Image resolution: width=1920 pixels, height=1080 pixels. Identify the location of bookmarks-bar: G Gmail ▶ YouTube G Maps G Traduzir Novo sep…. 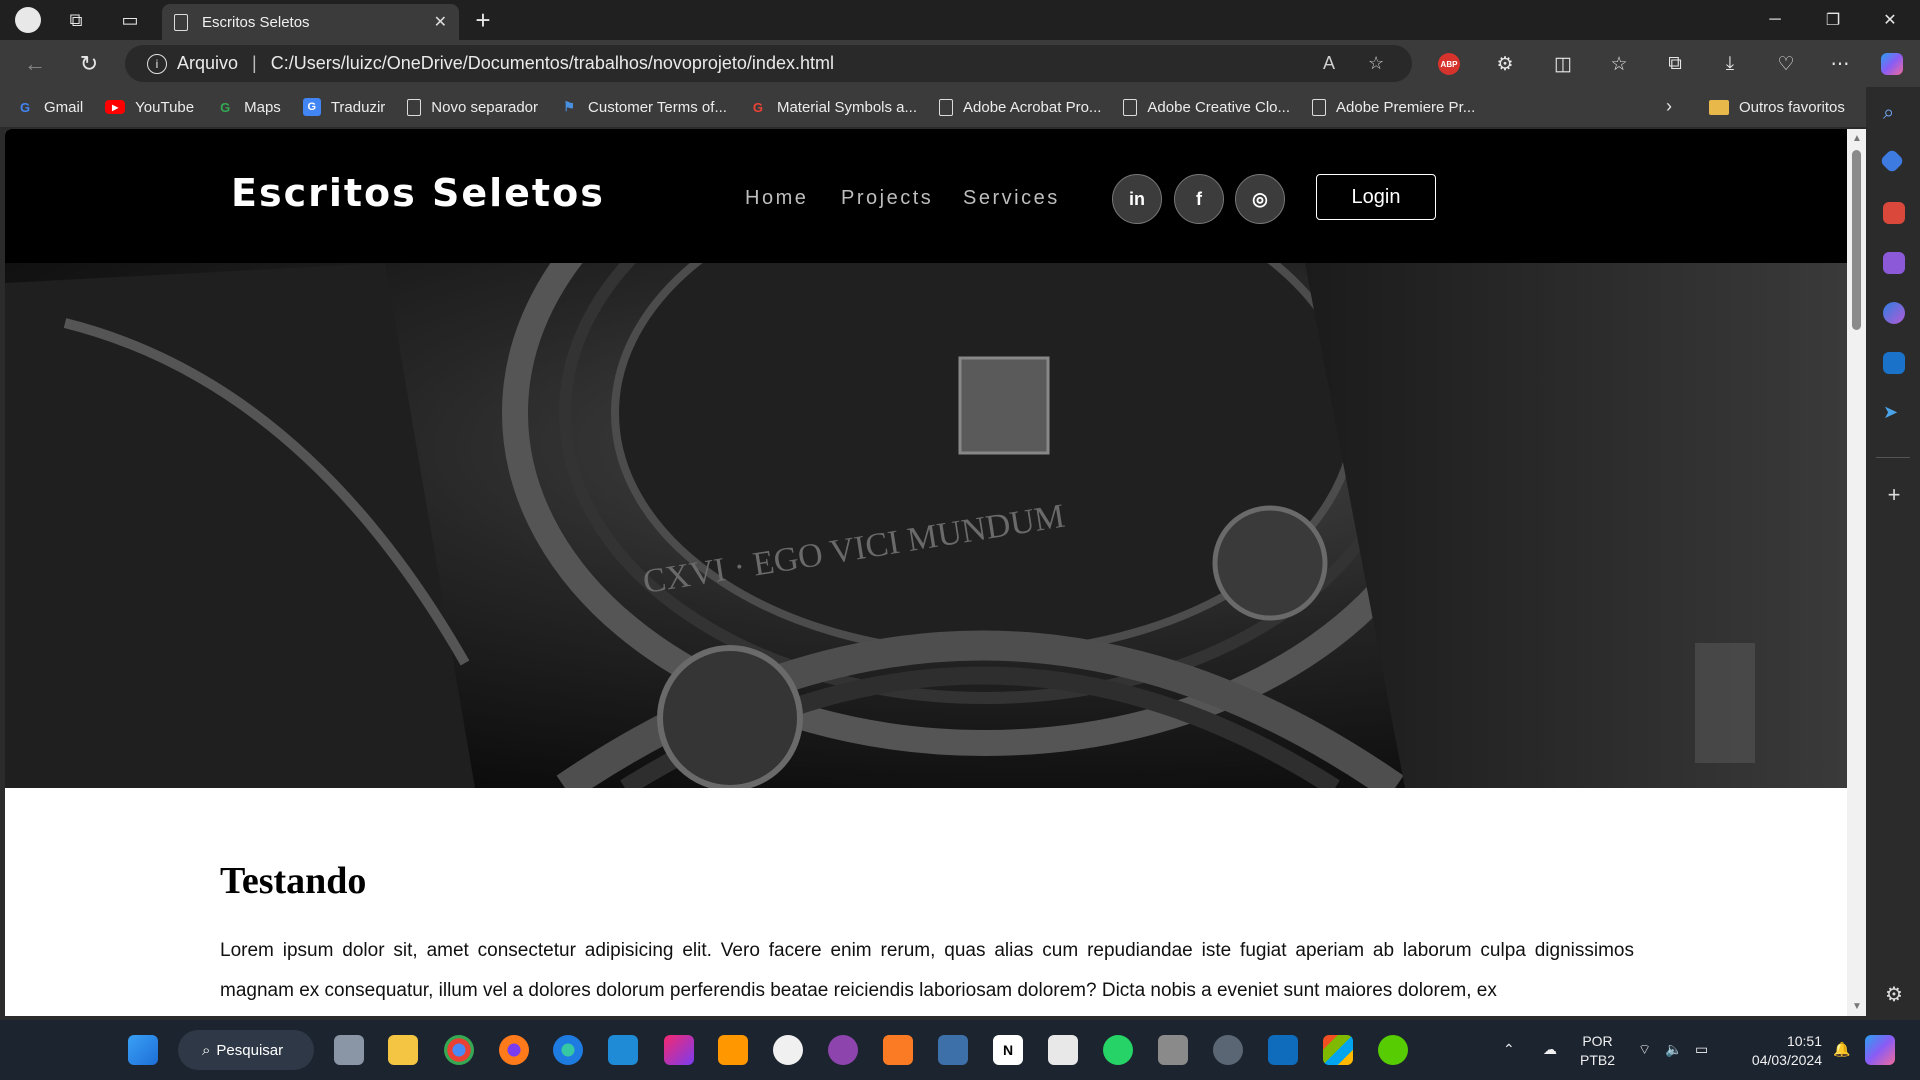
(940, 107).